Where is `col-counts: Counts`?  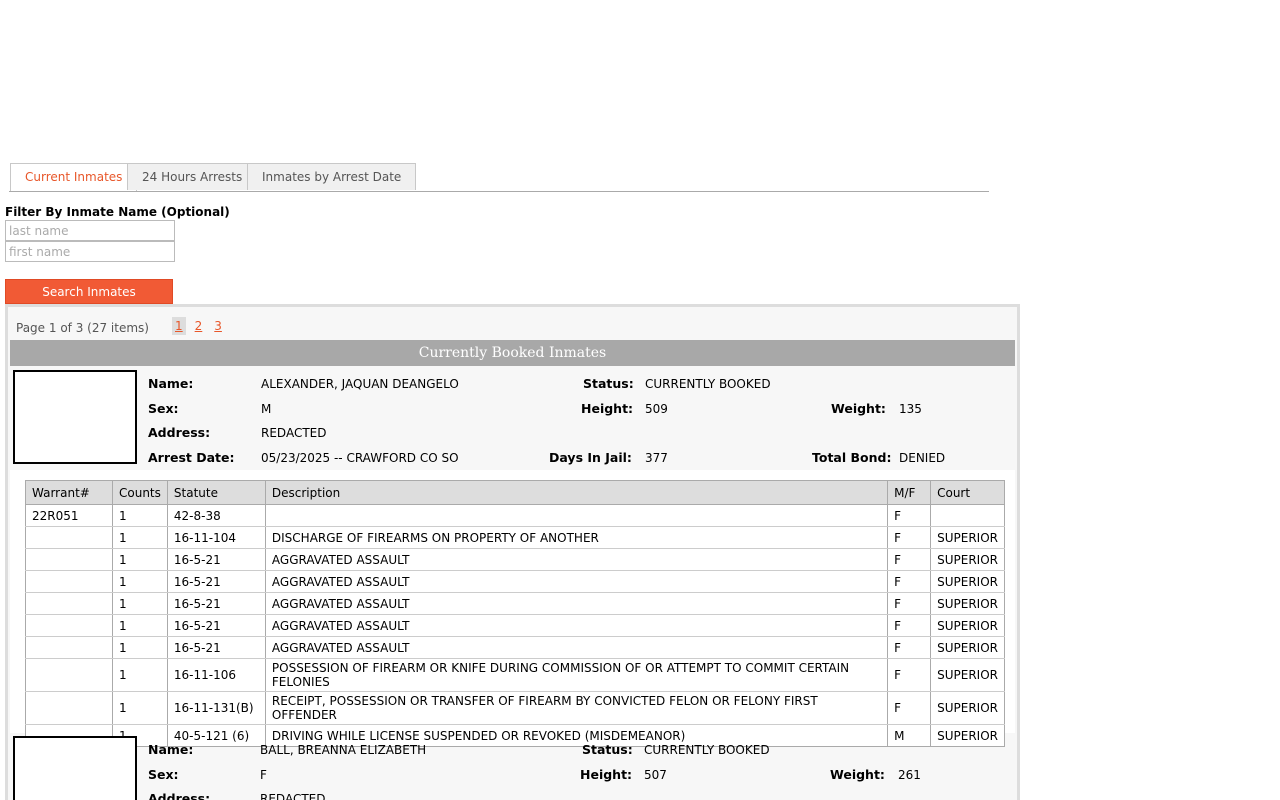
col-counts: Counts is located at coordinates (140, 492).